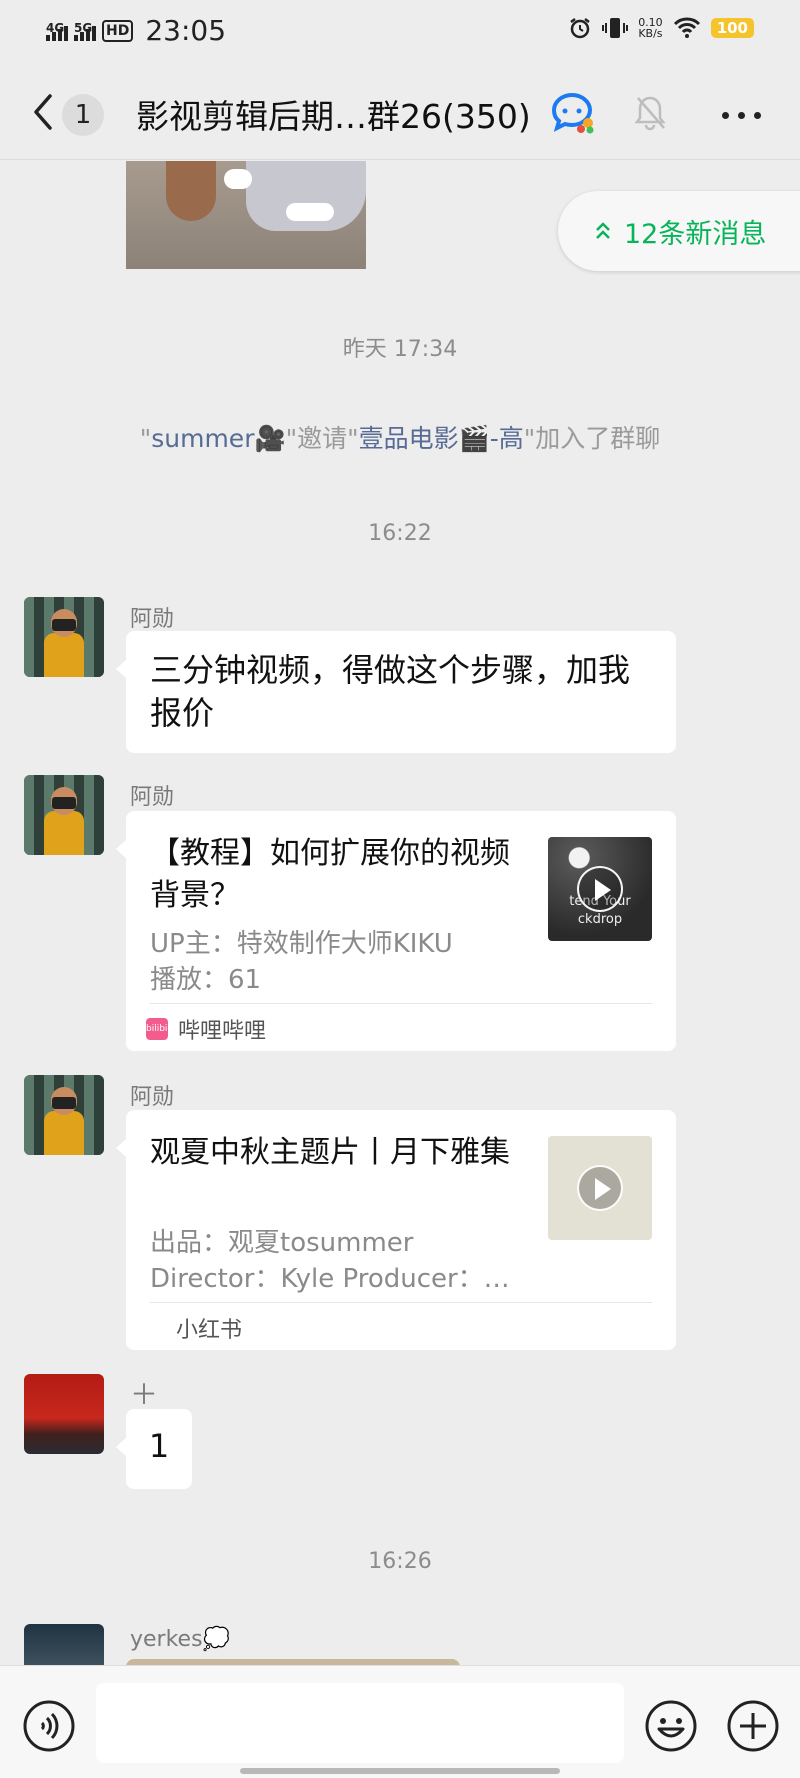 Image resolution: width=800 pixels, height=1778 pixels. What do you see at coordinates (83, 115) in the screenshot?
I see `unread-count-badge: 1` at bounding box center [83, 115].